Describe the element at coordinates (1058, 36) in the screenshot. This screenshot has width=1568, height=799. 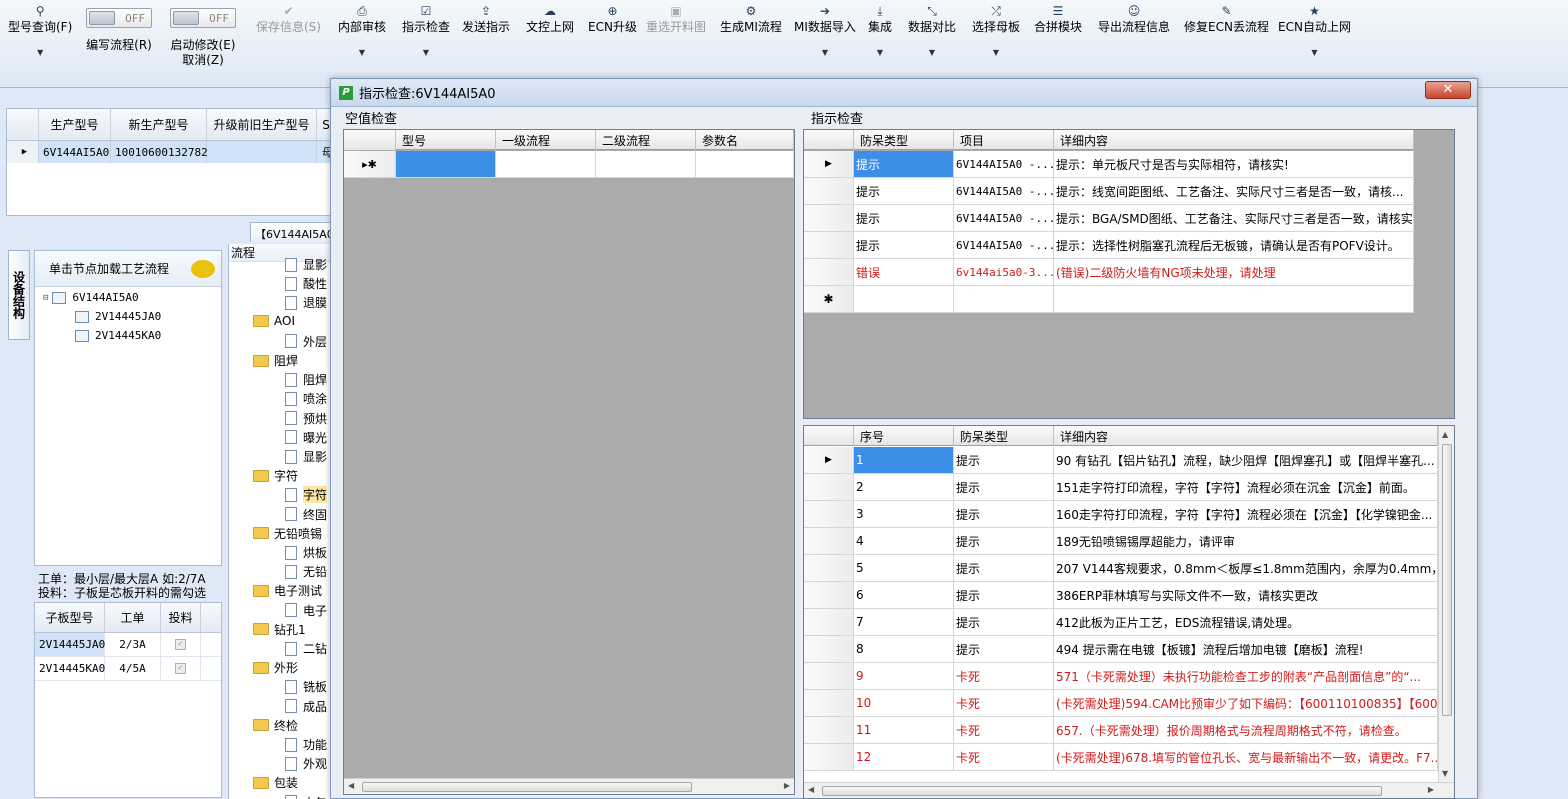
I see `toolbar-button-15: ☰ 合拼模块` at that location.